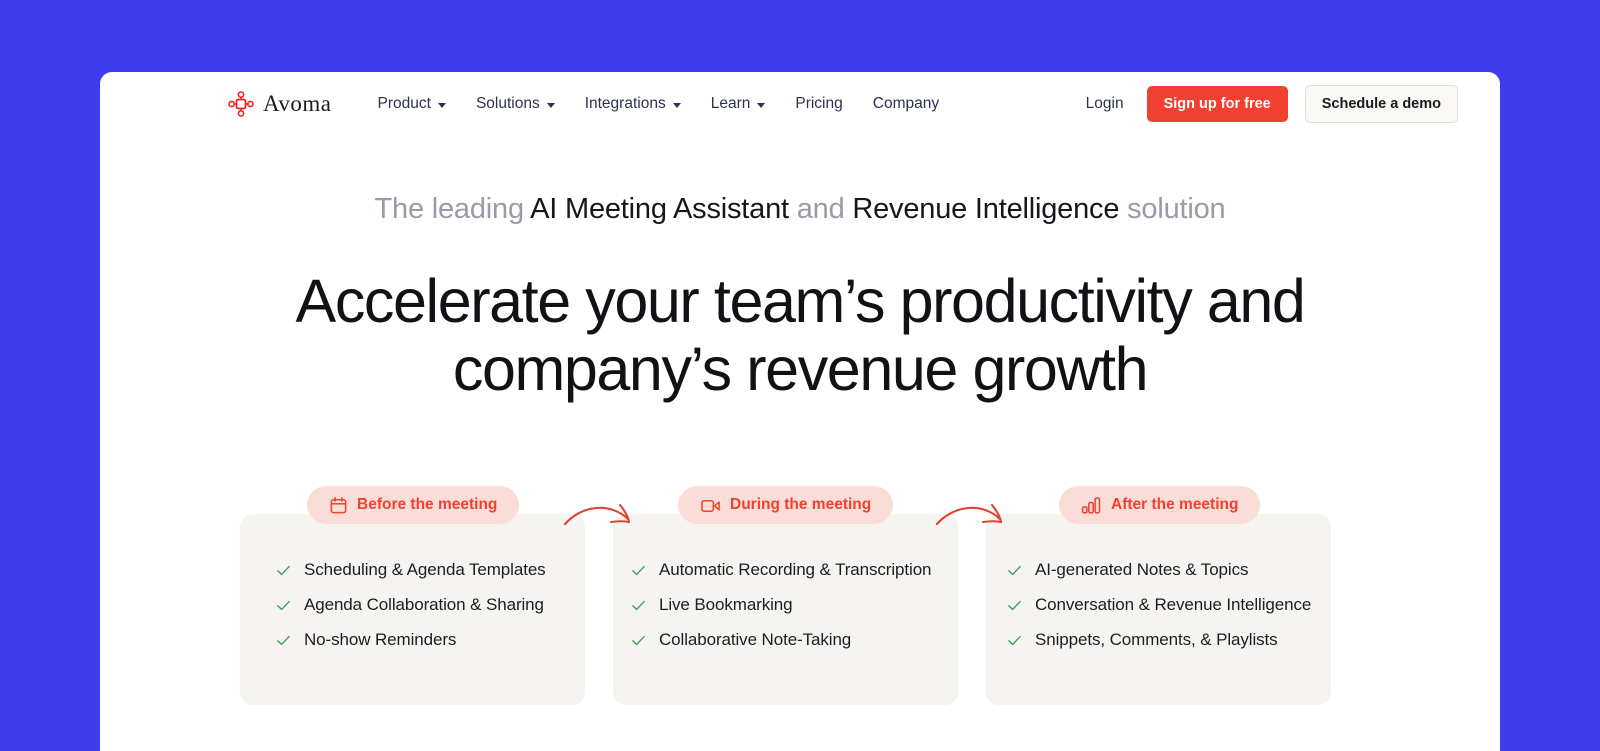 The image size is (1600, 751). What do you see at coordinates (1175, 504) in the screenshot?
I see `stage-badge-label: After the meeting` at bounding box center [1175, 504].